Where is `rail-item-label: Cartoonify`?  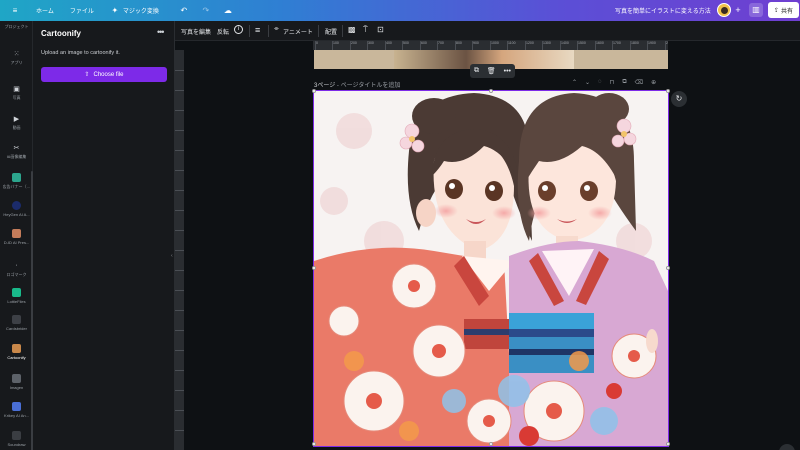
rail-item-label: Cartoonify is located at coordinates (16, 357).